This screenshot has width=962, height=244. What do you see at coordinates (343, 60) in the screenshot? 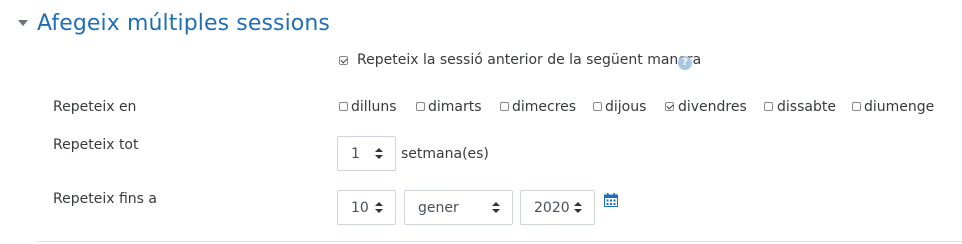
I see `repeat-previous-checkbox` at bounding box center [343, 60].